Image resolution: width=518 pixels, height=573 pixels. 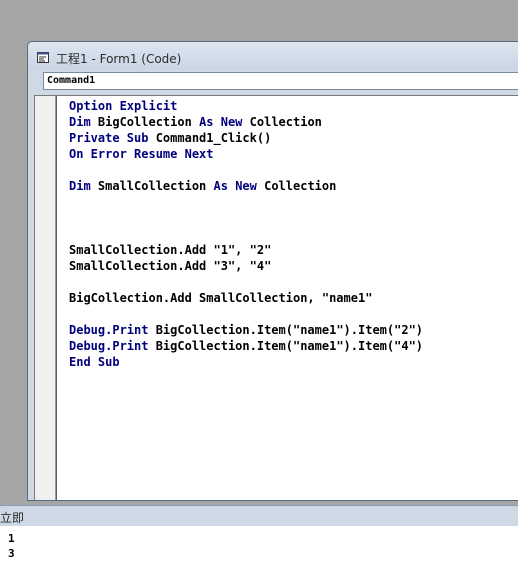 I want to click on code-line: Option Explicit, so click(x=246, y=106).